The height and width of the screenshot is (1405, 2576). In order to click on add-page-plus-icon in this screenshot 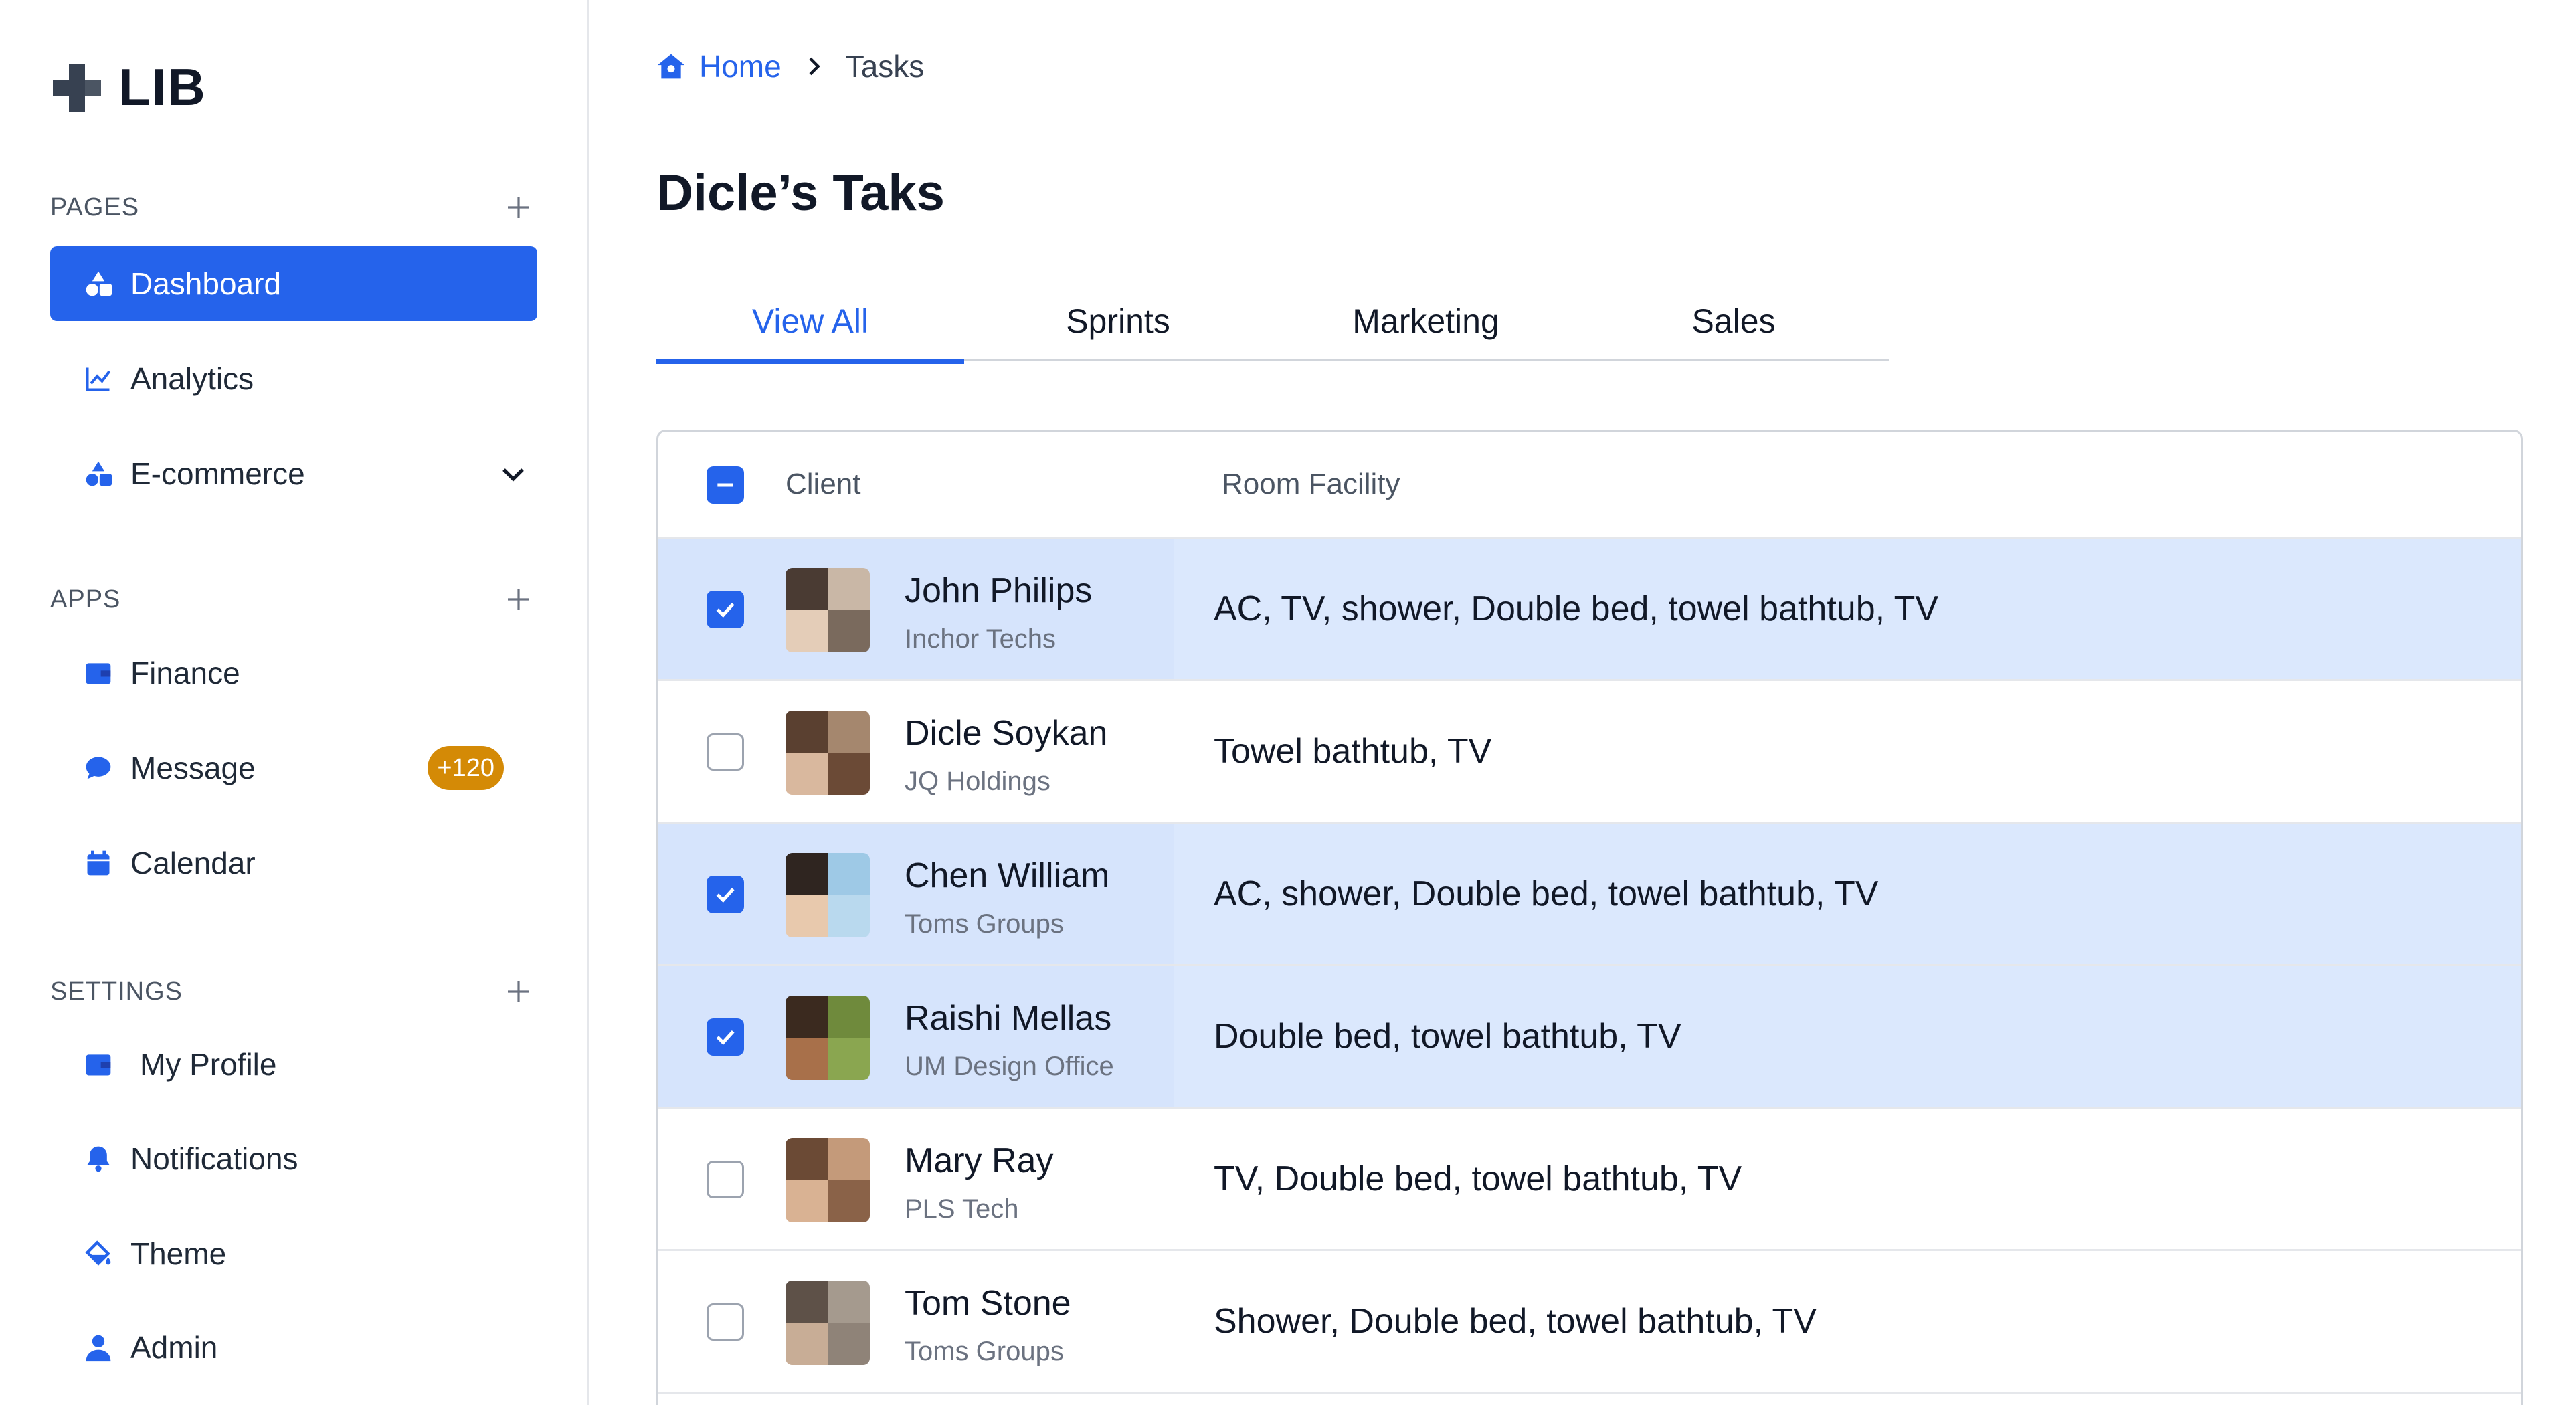, I will do `click(518, 207)`.